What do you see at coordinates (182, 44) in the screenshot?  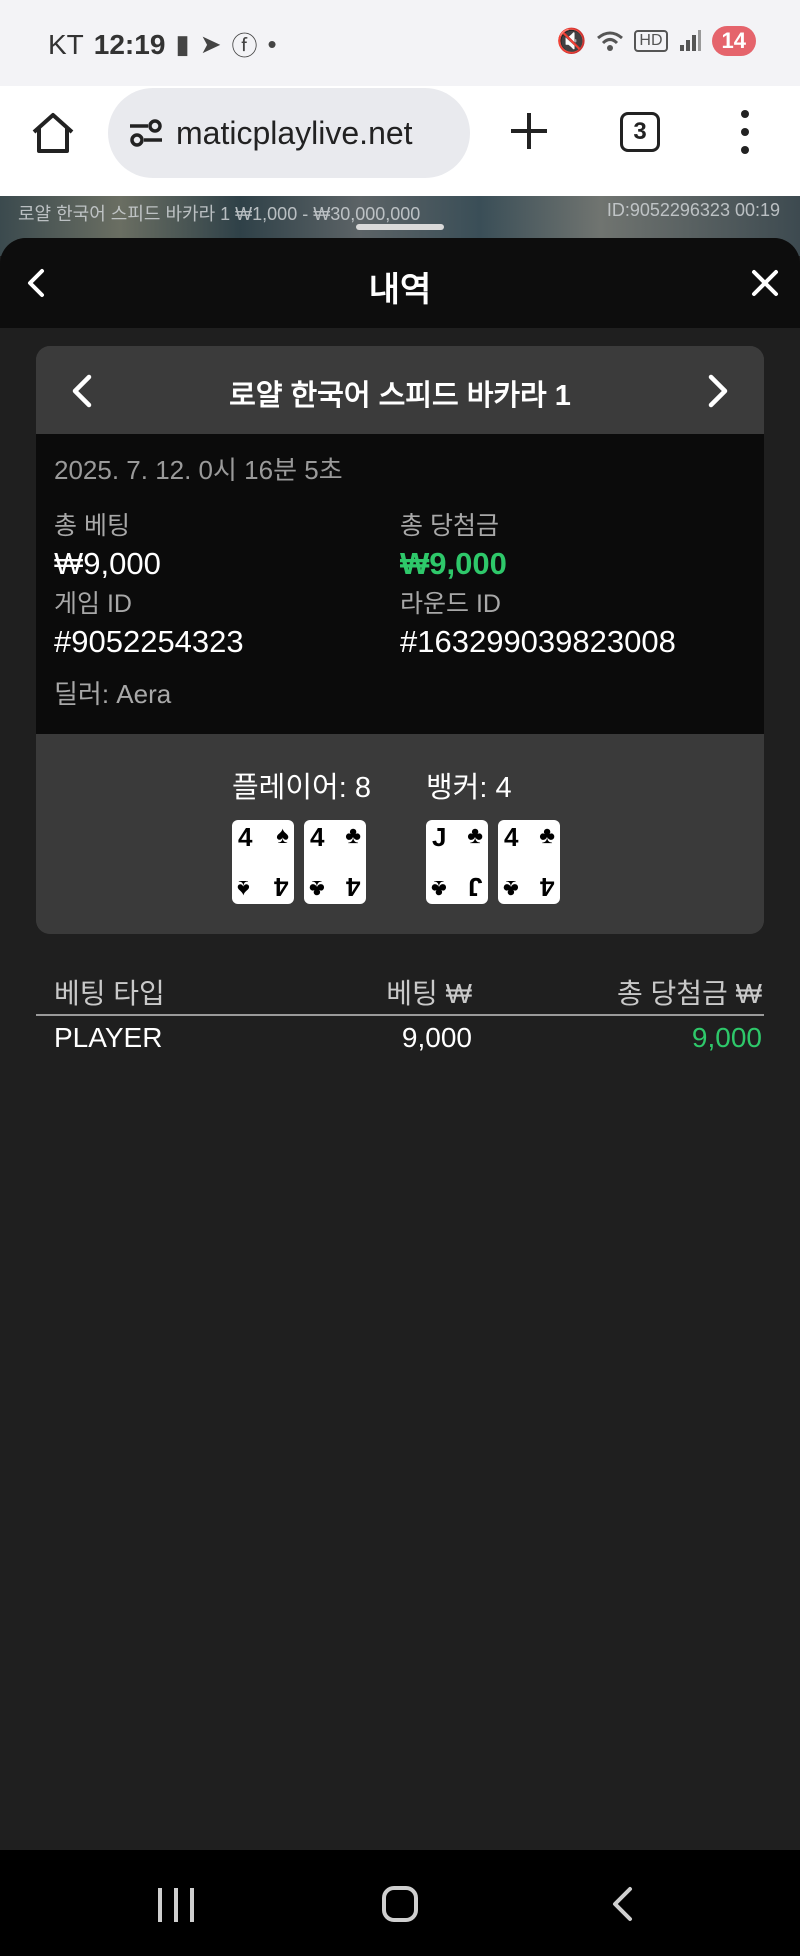 I see `battery-alert-icon: ▮` at bounding box center [182, 44].